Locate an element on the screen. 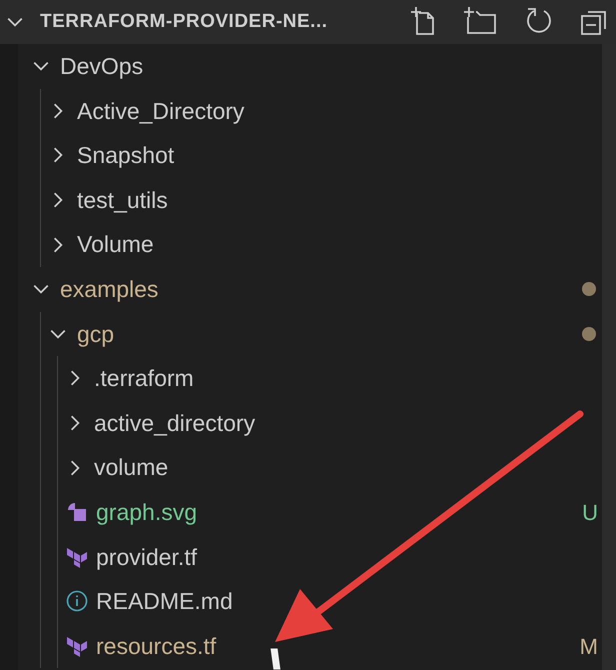 The image size is (616, 670). folder-item: test_utils is located at coordinates (317, 200).